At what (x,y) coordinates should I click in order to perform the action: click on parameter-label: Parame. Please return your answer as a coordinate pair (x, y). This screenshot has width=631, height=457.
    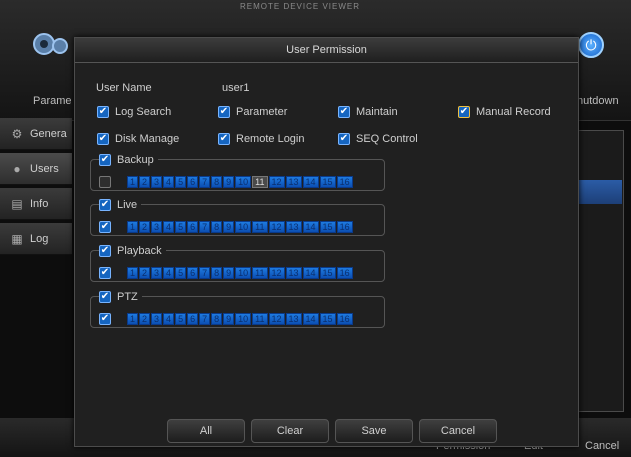
    Looking at the image, I should click on (52, 101).